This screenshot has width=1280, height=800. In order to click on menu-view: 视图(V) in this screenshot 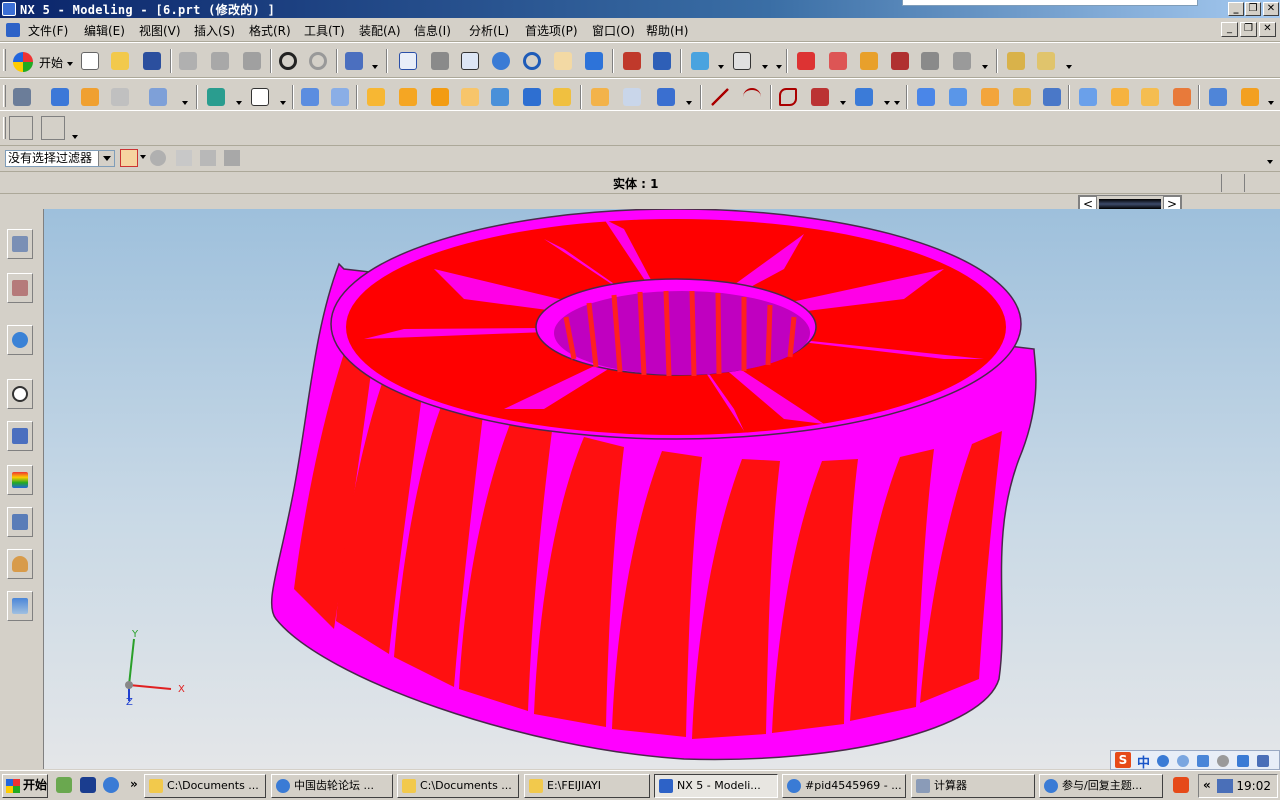, I will do `click(160, 30)`.